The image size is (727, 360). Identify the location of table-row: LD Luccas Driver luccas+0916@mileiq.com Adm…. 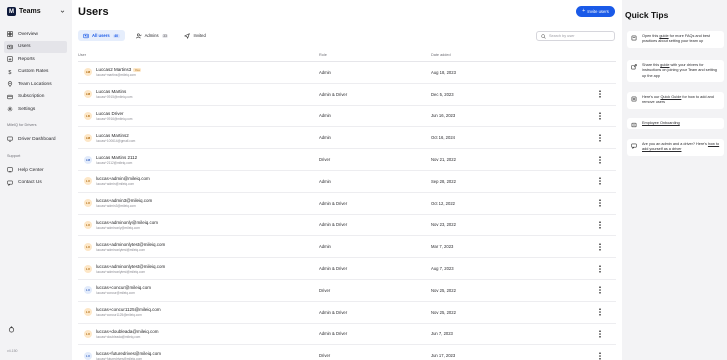
(347, 117).